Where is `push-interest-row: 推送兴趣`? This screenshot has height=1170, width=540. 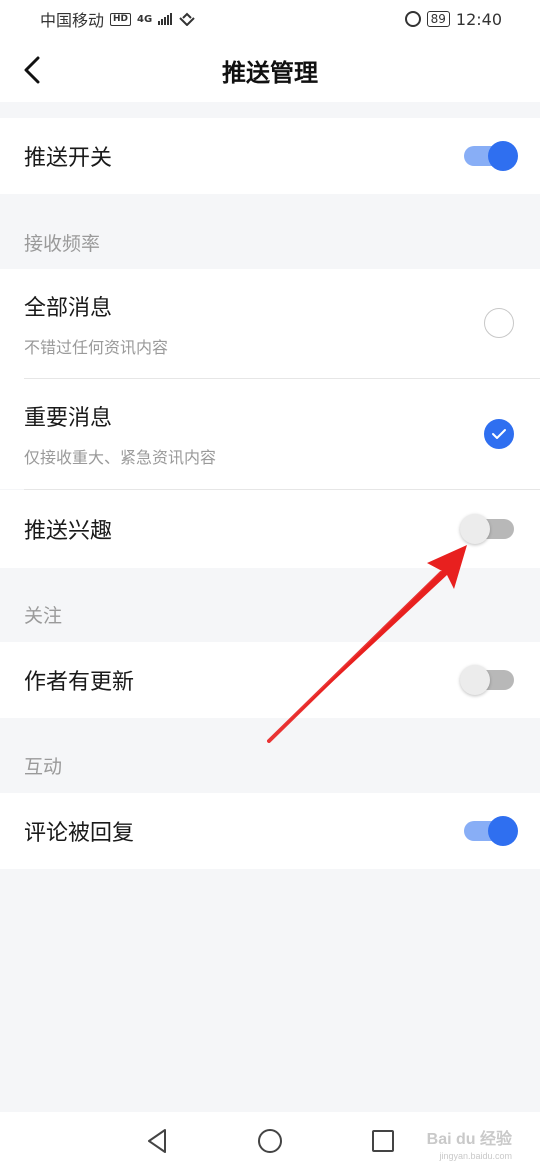
push-interest-row: 推送兴趣 is located at coordinates (270, 529).